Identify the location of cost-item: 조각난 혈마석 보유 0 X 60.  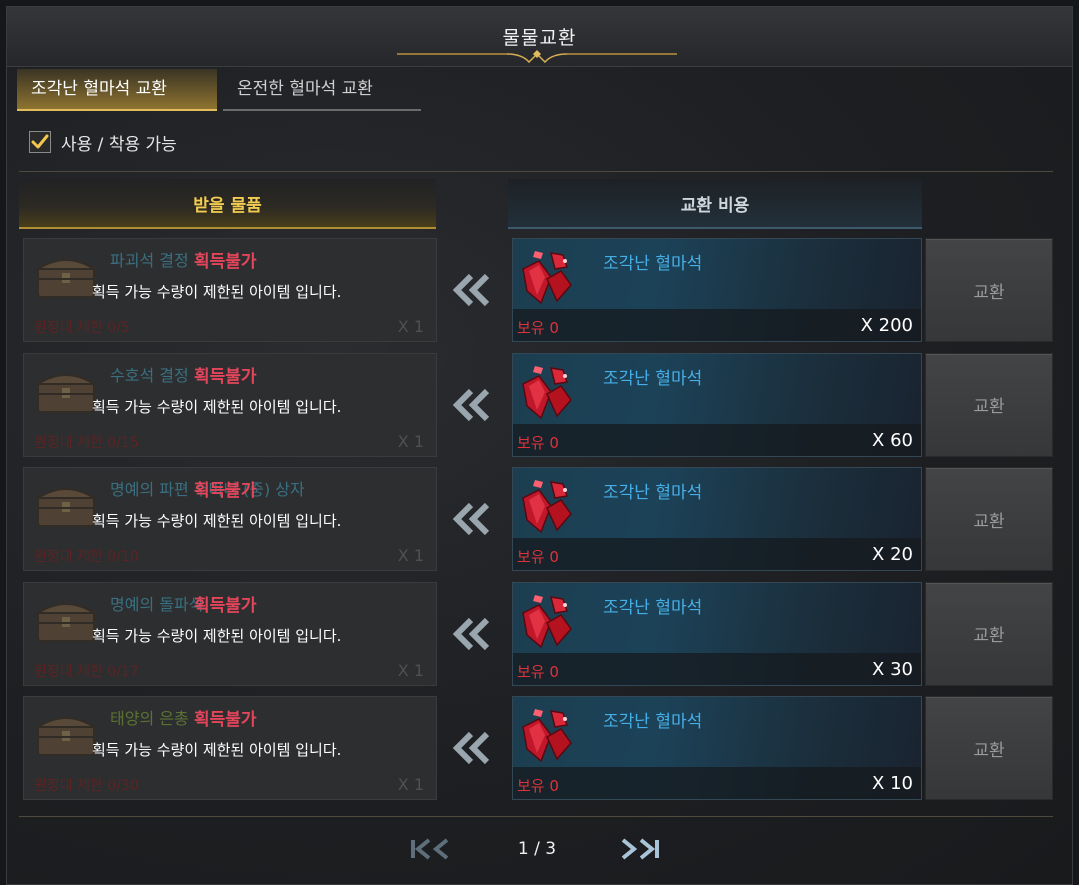
(717, 404).